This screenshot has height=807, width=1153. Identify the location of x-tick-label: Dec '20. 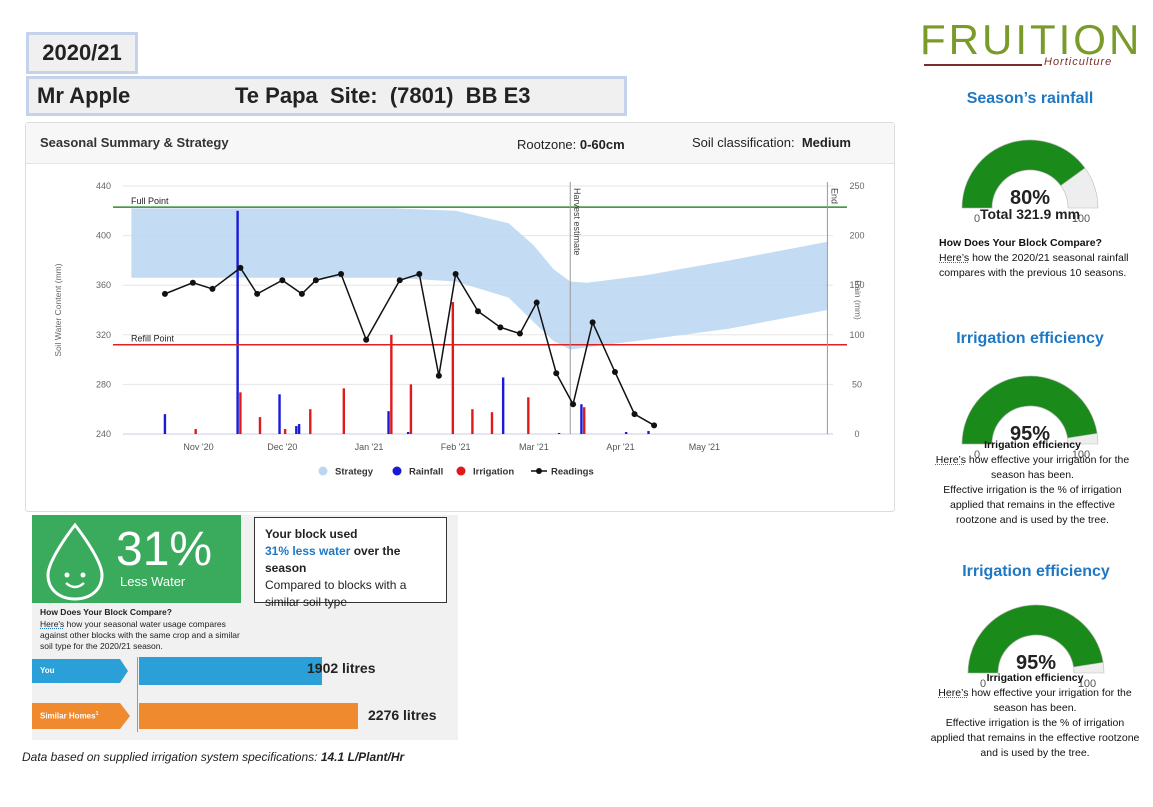
(282, 447).